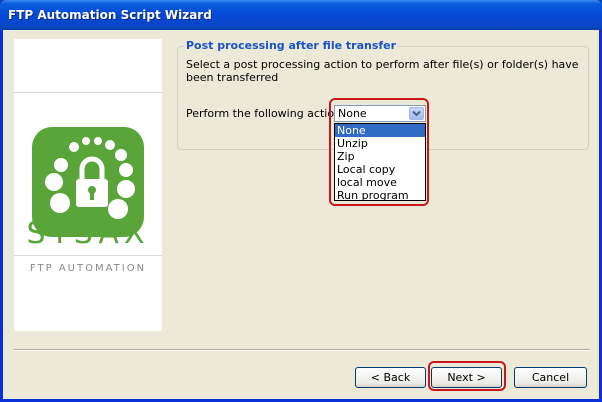  What do you see at coordinates (550, 377) in the screenshot?
I see `cancel-button: Cancel` at bounding box center [550, 377].